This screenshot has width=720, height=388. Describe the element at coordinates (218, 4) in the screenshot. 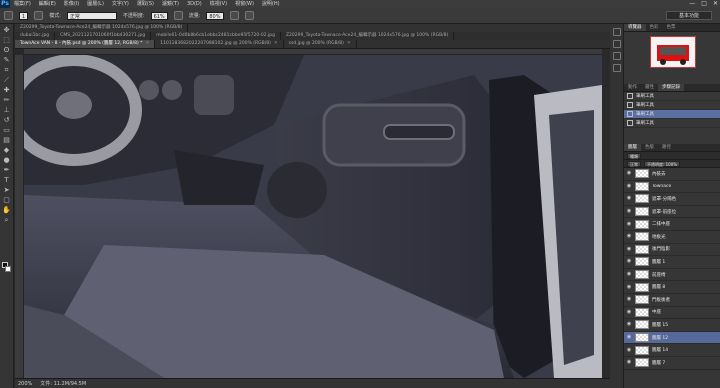

I see `menu-view: 檢視(V)` at that location.